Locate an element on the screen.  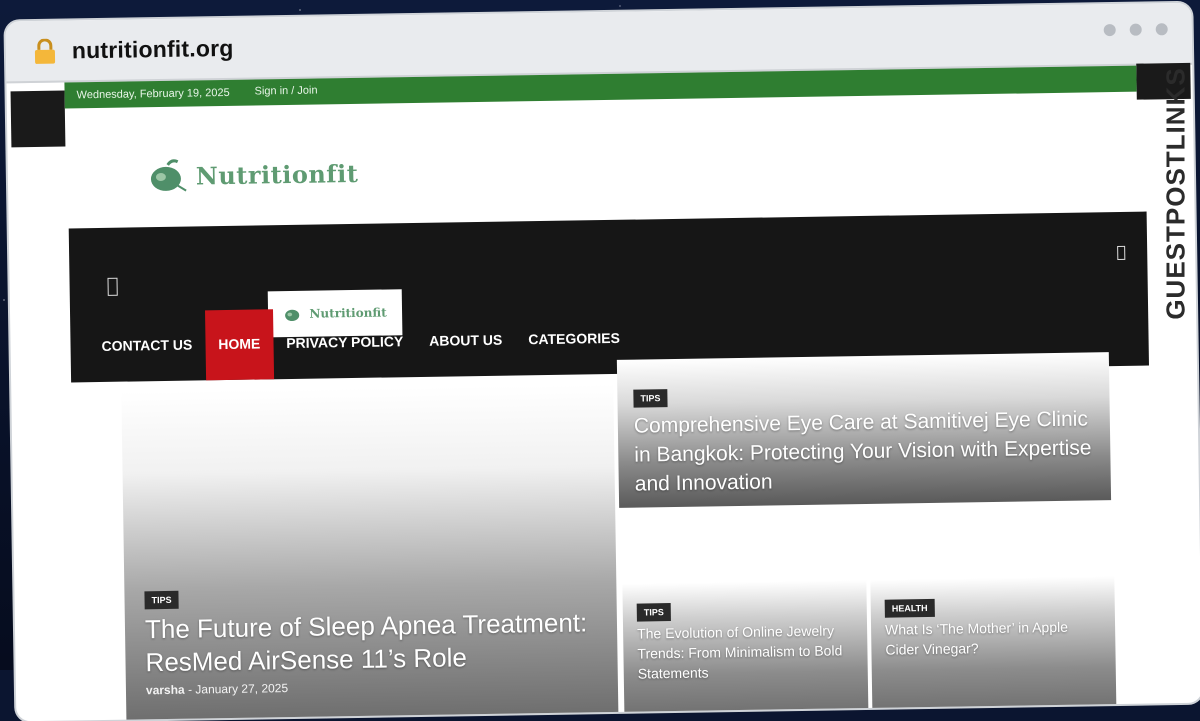
menu-icon is located at coordinates (112, 286).